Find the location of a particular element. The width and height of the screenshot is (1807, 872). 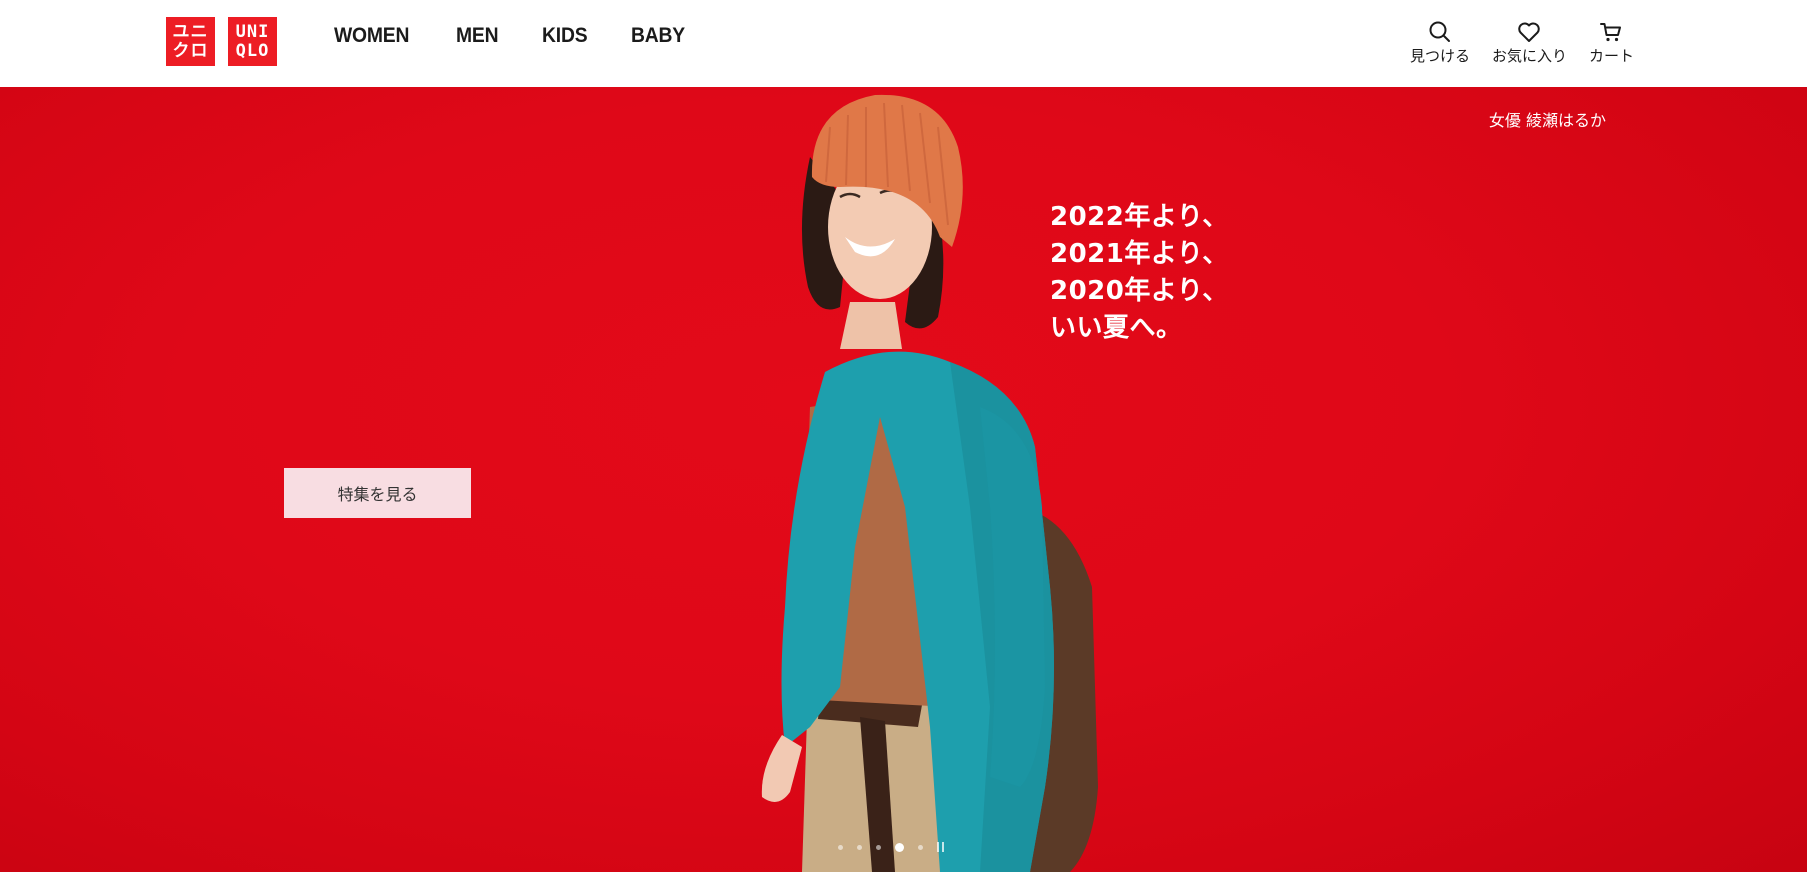

nav-women: WOMEN is located at coordinates (371, 36).